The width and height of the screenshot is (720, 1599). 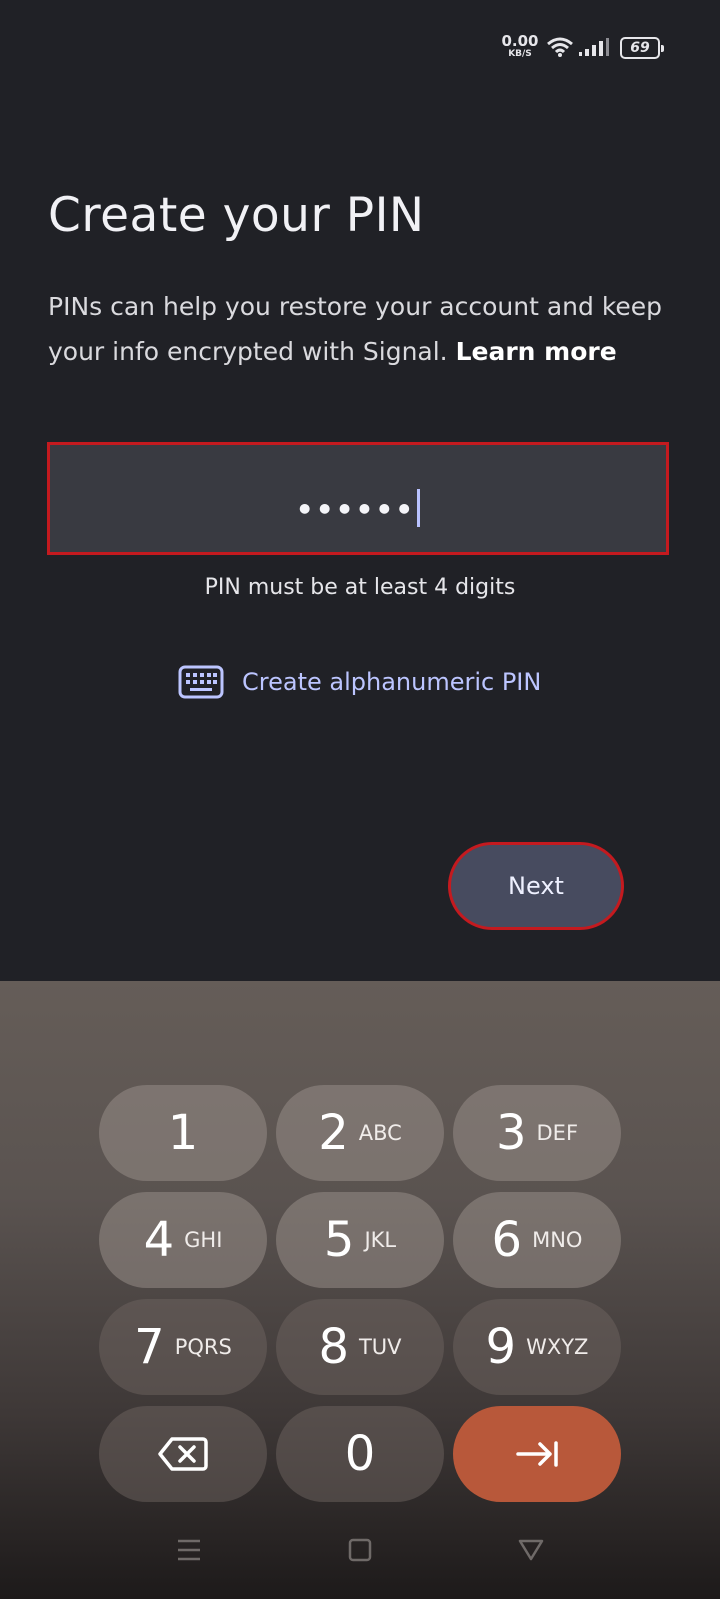 I want to click on tab-arrow-icon, so click(x=537, y=1454).